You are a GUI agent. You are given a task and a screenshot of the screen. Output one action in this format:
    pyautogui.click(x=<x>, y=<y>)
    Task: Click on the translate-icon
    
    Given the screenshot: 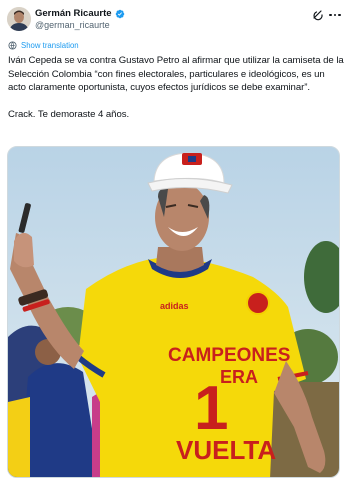 What is the action you would take?
    pyautogui.click(x=12, y=45)
    